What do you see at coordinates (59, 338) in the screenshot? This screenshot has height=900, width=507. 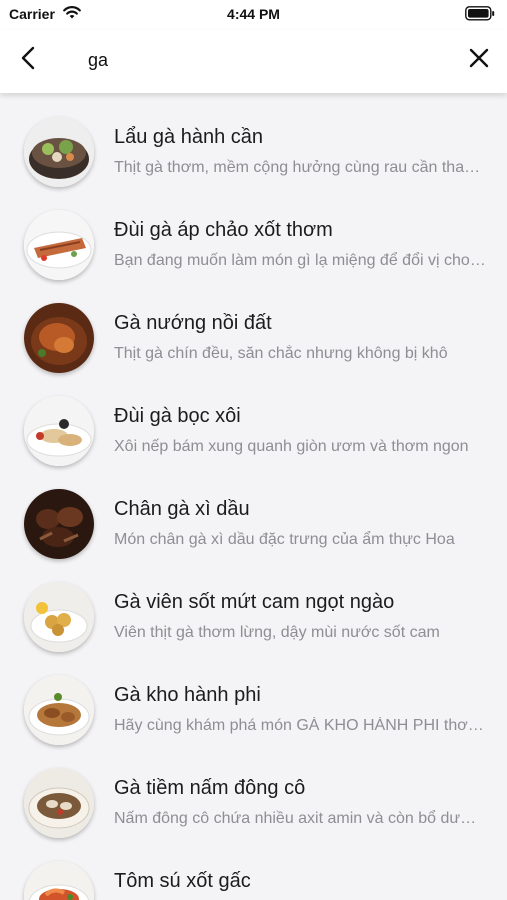 I see `clay-pot-chicken-dish-icon` at bounding box center [59, 338].